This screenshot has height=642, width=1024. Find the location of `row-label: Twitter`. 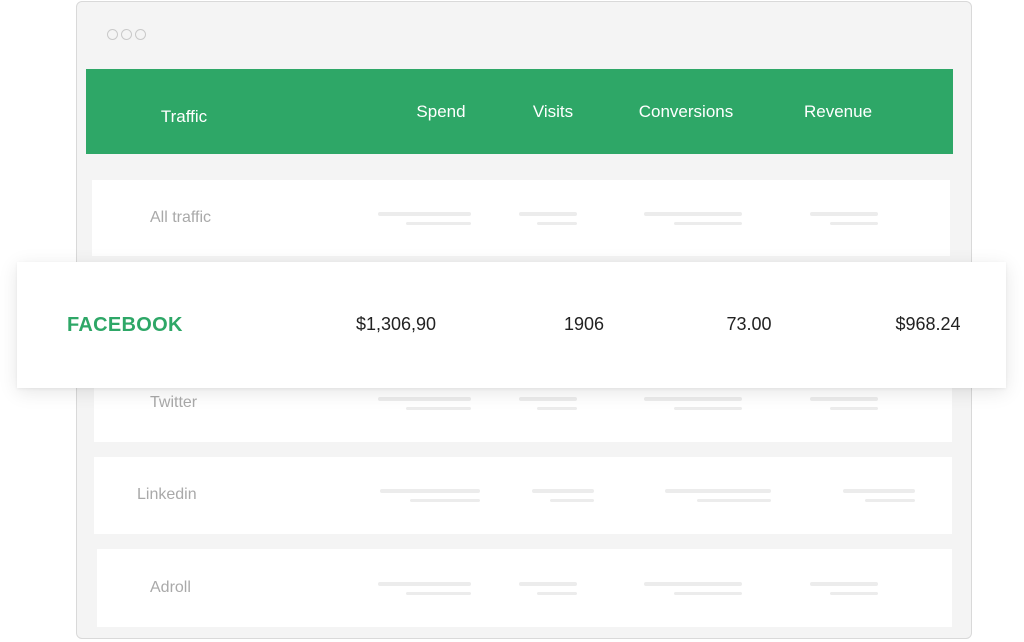

row-label: Twitter is located at coordinates (174, 402).